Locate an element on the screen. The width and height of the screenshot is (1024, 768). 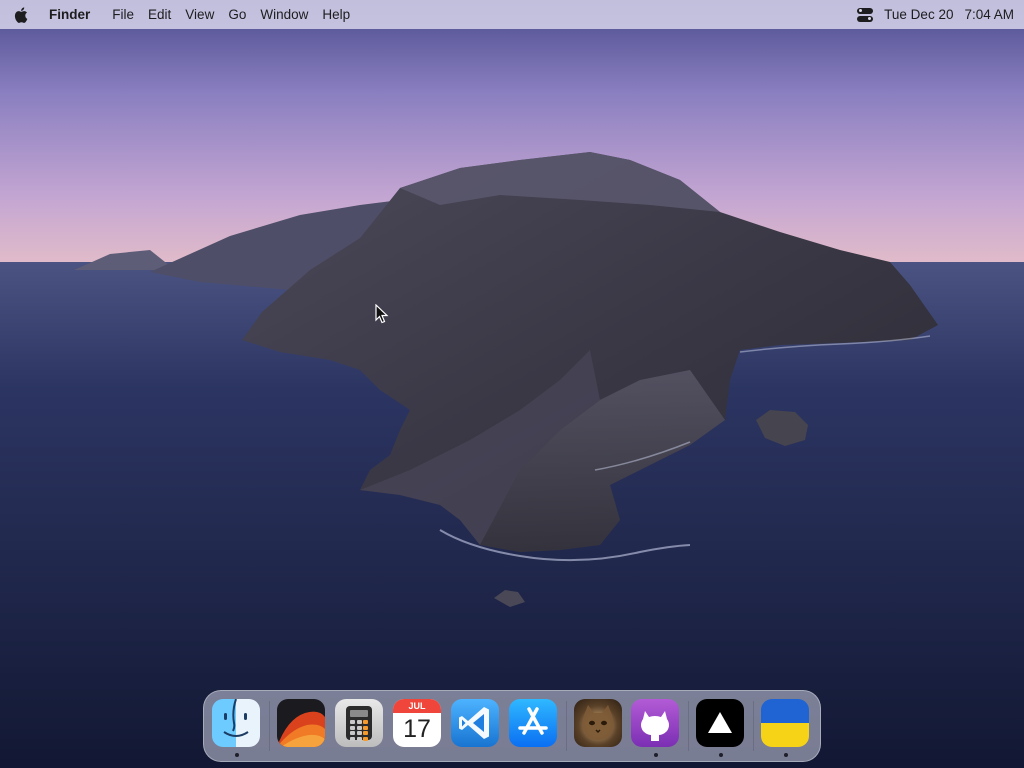
dock-item-calendar: JUL 17 is located at coordinates (418, 724).